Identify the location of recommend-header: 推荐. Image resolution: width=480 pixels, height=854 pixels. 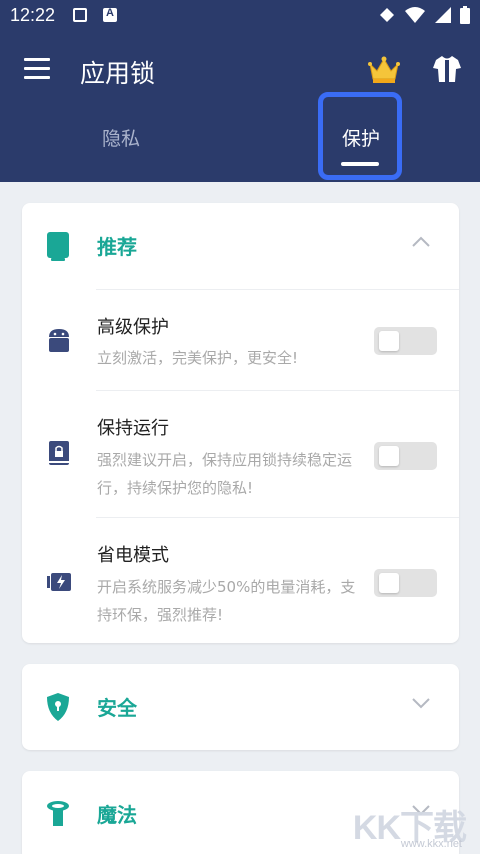
(240, 246).